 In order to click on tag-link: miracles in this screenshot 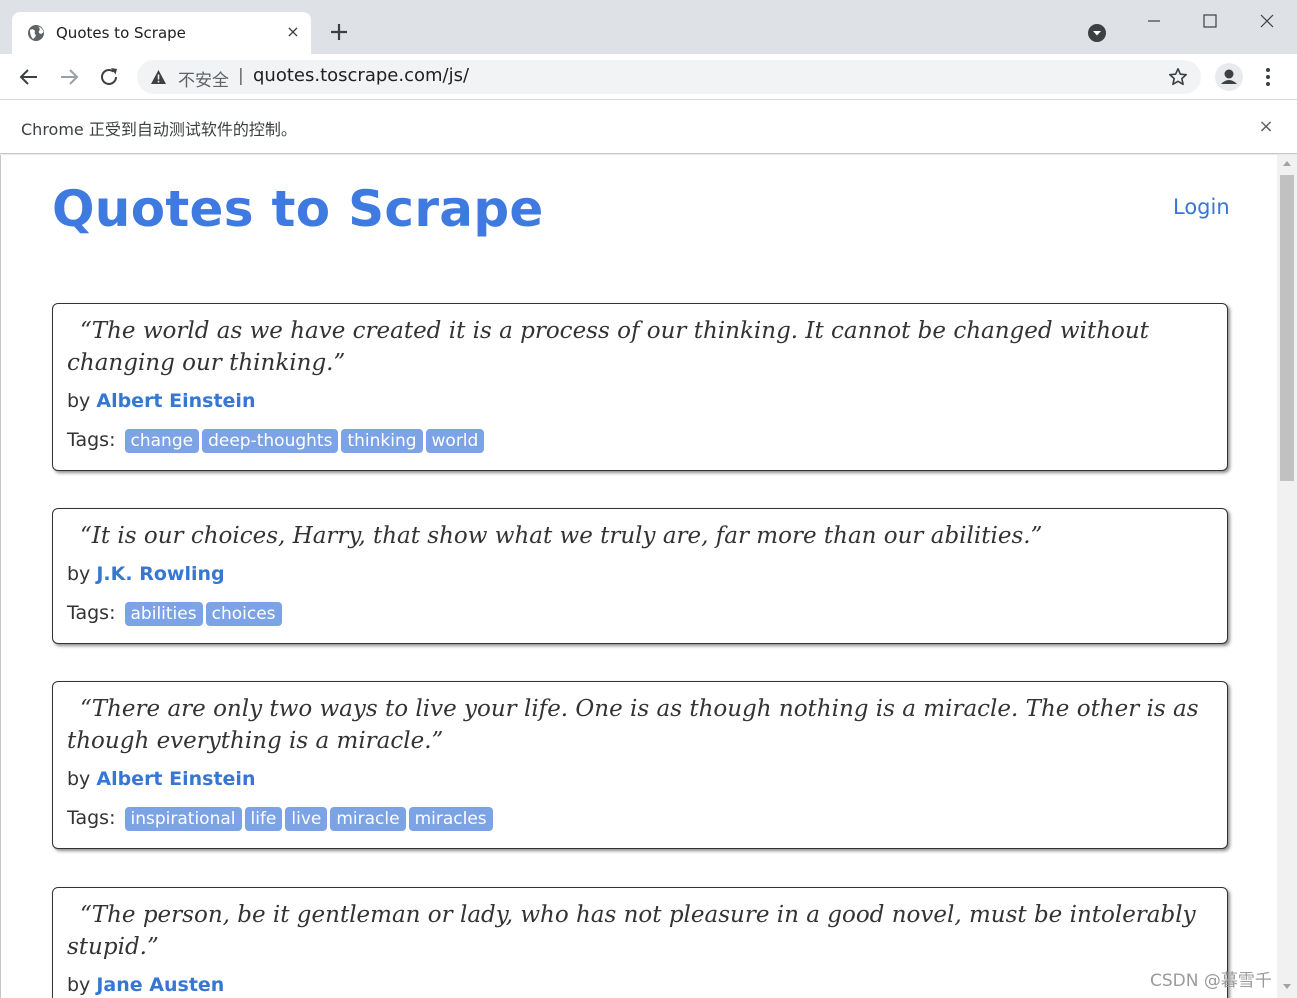, I will do `click(450, 819)`.